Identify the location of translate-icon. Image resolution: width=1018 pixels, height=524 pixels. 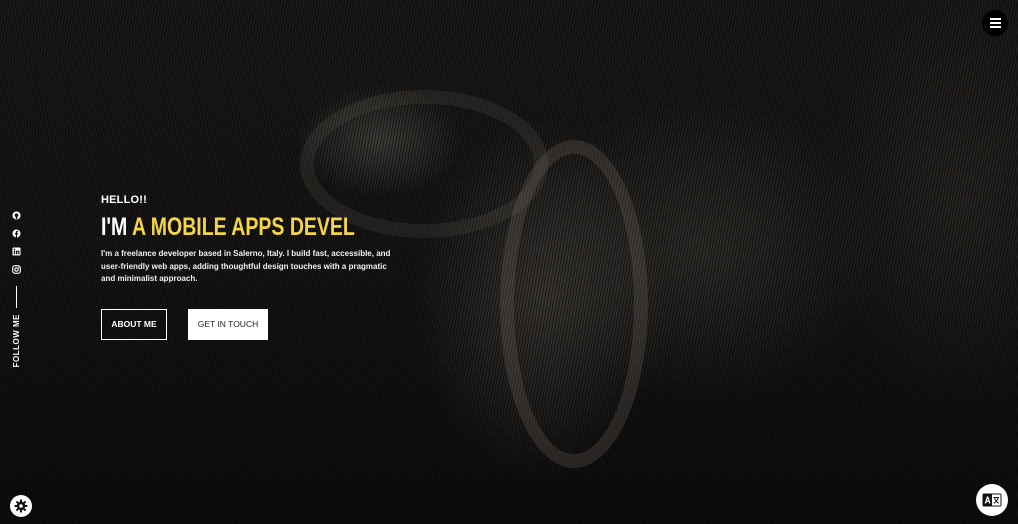
(992, 500).